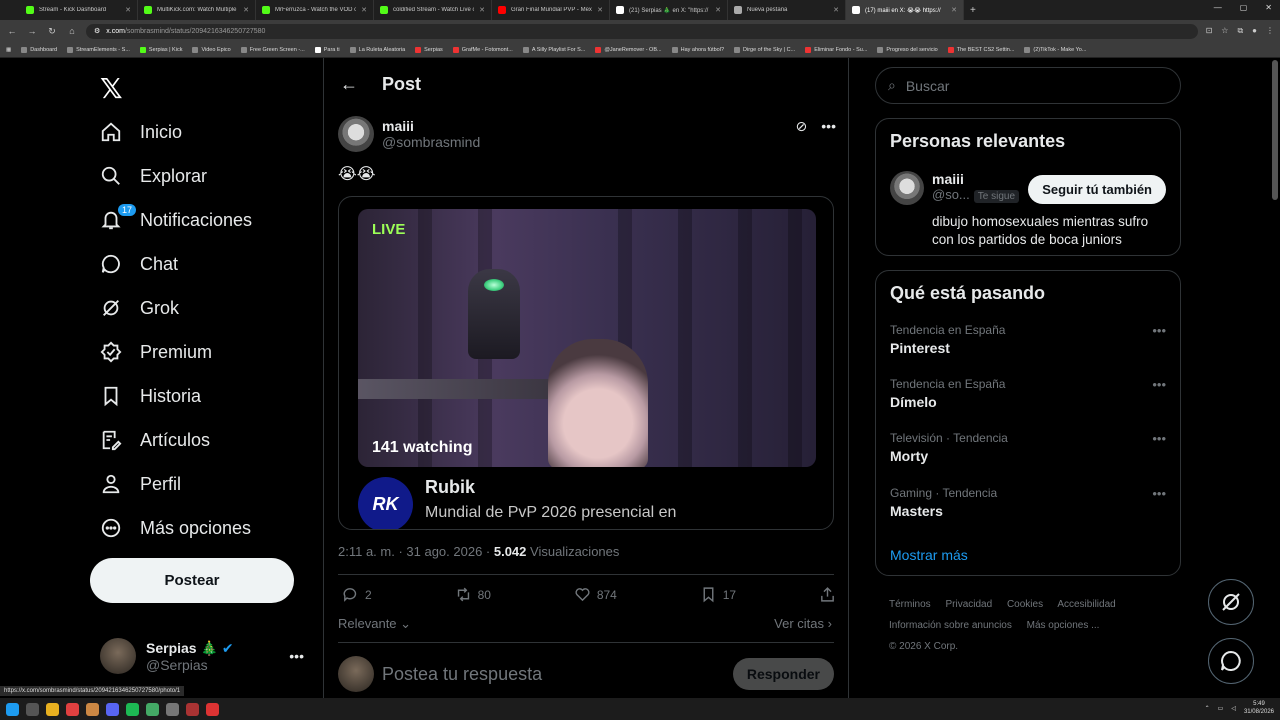 Image resolution: width=1280 pixels, height=720 pixels. What do you see at coordinates (176, 220) in the screenshot?
I see `nav-item-notificaciones: 17 Notificaciones` at bounding box center [176, 220].